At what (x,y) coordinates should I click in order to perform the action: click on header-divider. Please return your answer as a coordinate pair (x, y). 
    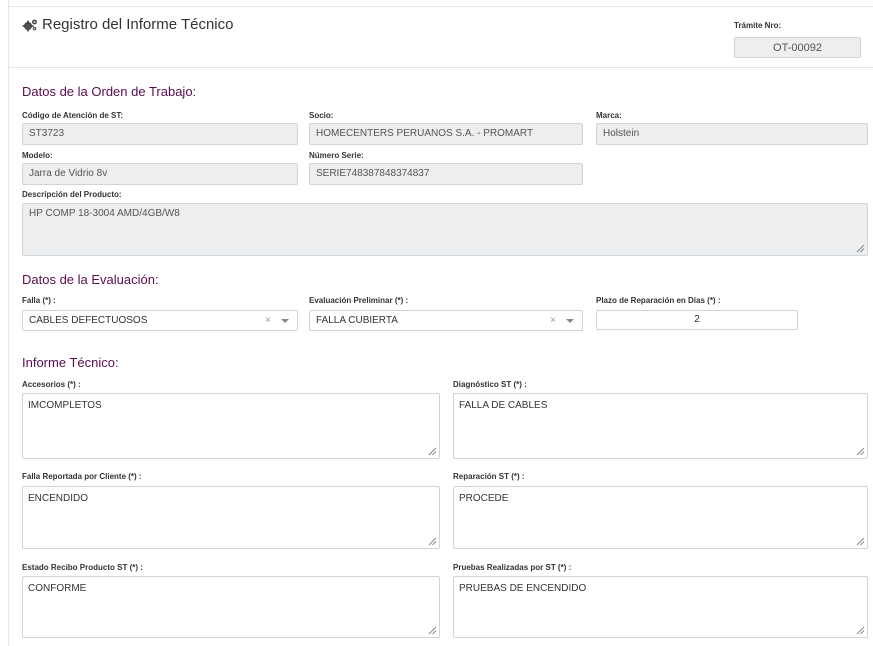
    Looking at the image, I should click on (440, 67).